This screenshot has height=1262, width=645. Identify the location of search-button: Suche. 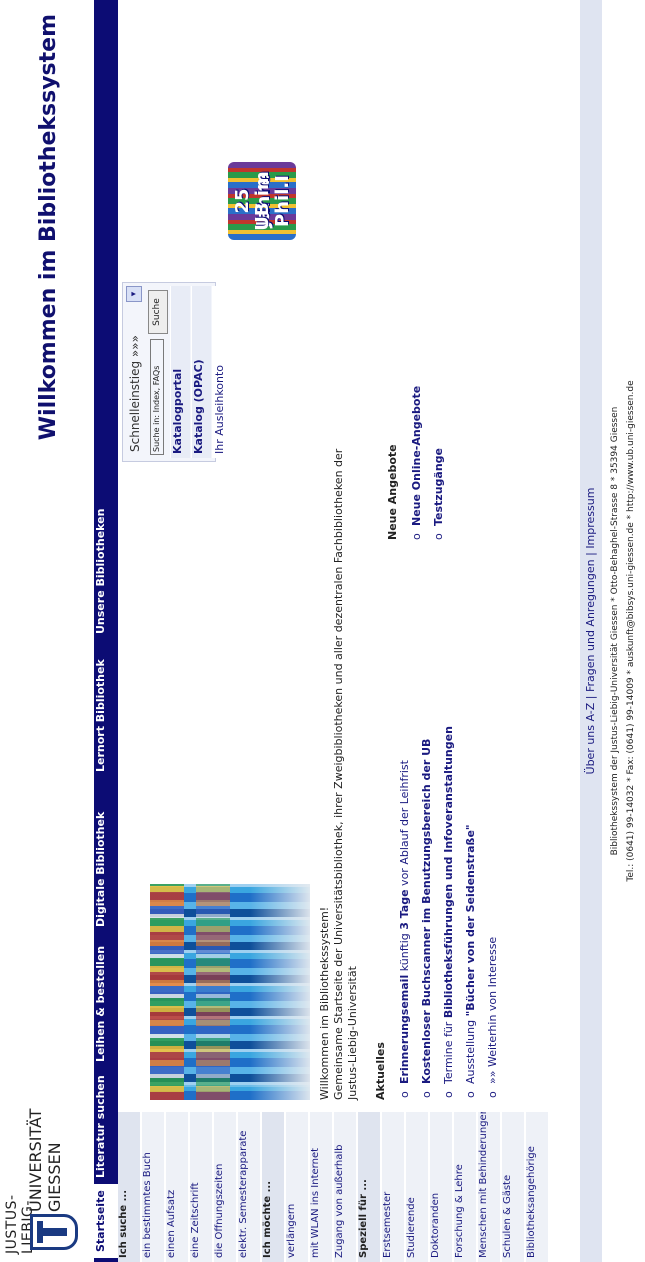
(158, 312).